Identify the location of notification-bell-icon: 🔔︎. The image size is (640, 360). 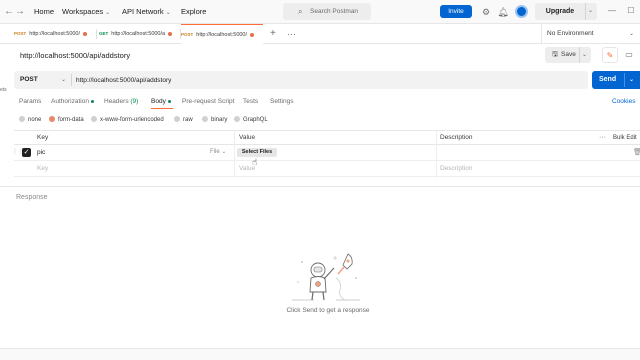
(503, 12).